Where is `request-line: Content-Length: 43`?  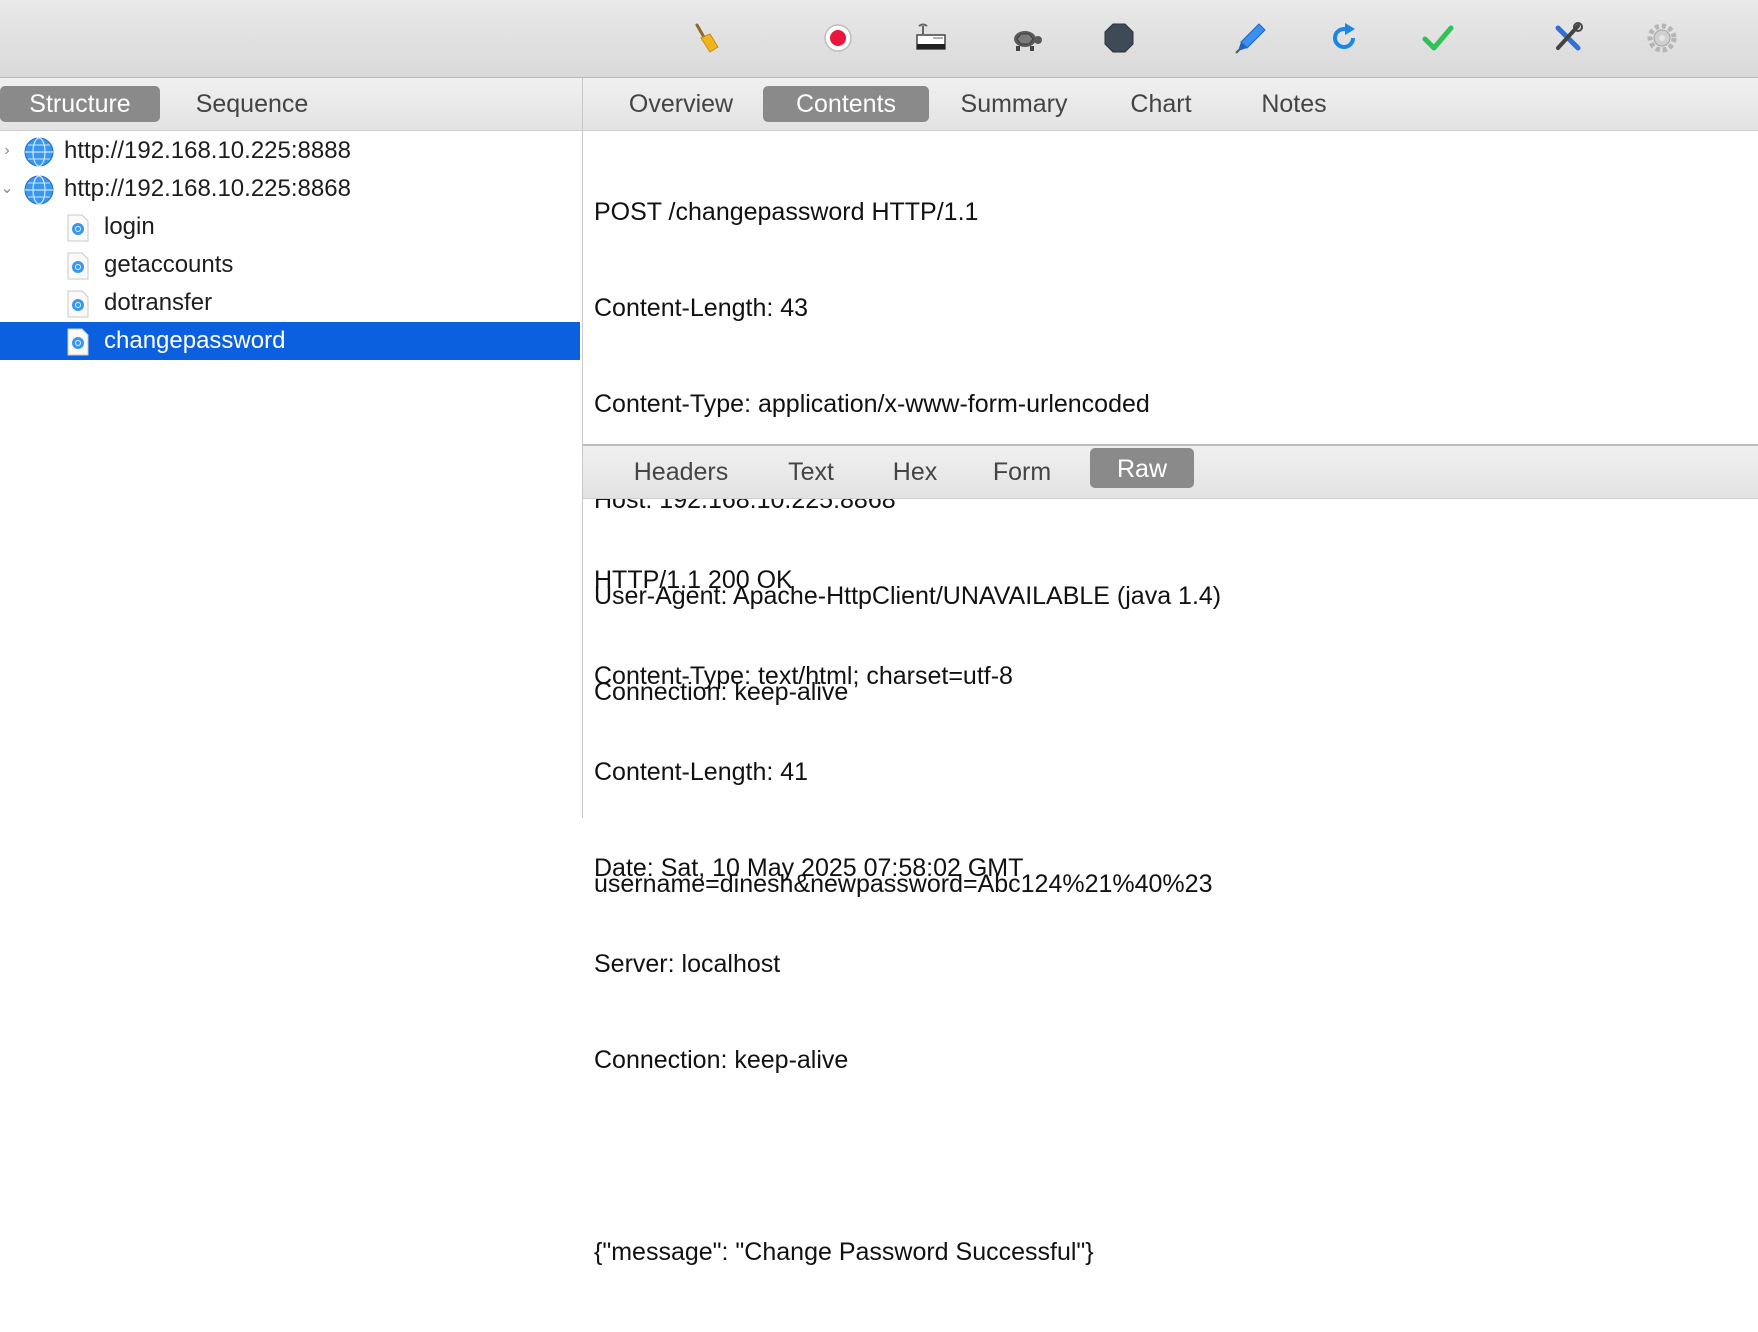 request-line: Content-Length: 43 is located at coordinates (701, 308).